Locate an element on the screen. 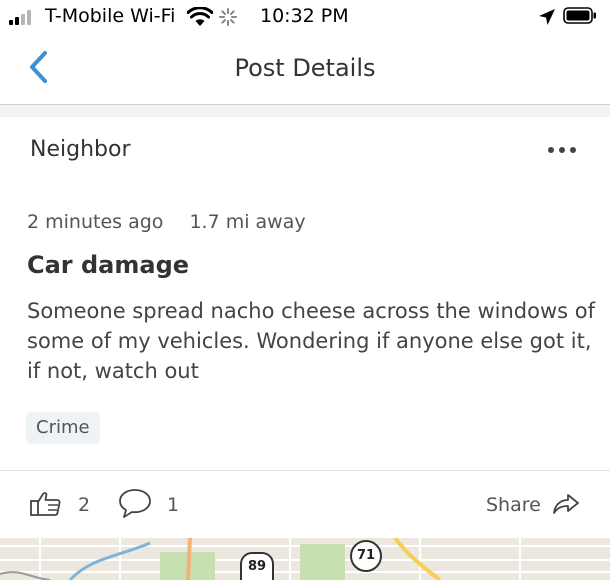  navigation-bar: Post Details is located at coordinates (305, 69).